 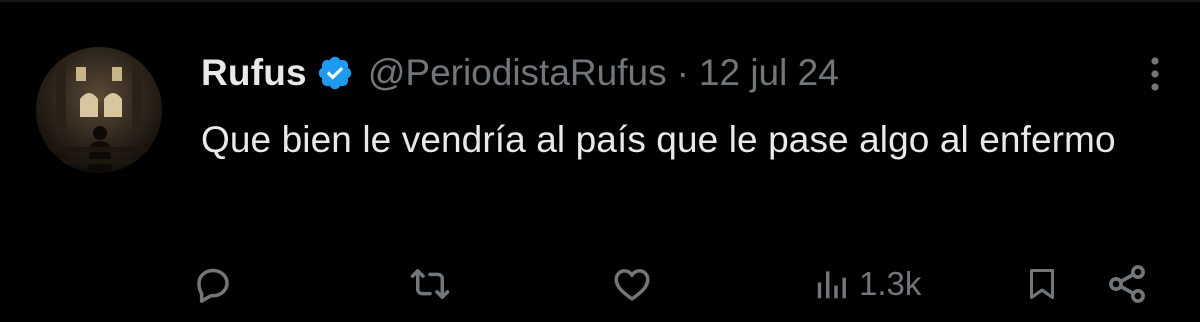 I want to click on views-button: 1.3k, so click(x=867, y=284).